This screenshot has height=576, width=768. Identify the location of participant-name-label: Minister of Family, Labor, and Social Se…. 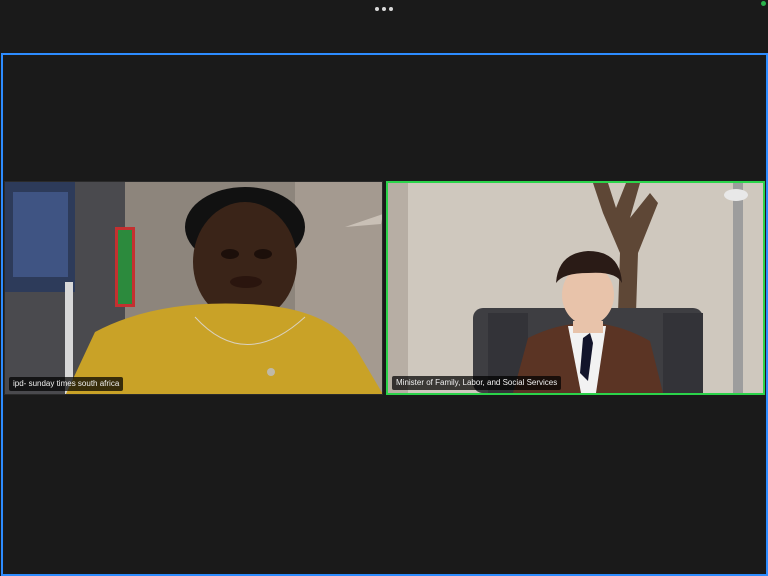
(477, 383).